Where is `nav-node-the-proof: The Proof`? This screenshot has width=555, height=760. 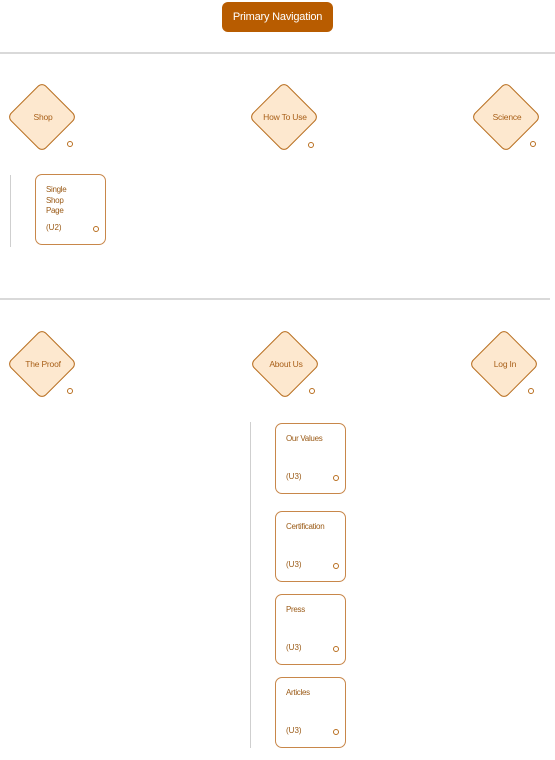
nav-node-the-proof: The Proof is located at coordinates (43, 365).